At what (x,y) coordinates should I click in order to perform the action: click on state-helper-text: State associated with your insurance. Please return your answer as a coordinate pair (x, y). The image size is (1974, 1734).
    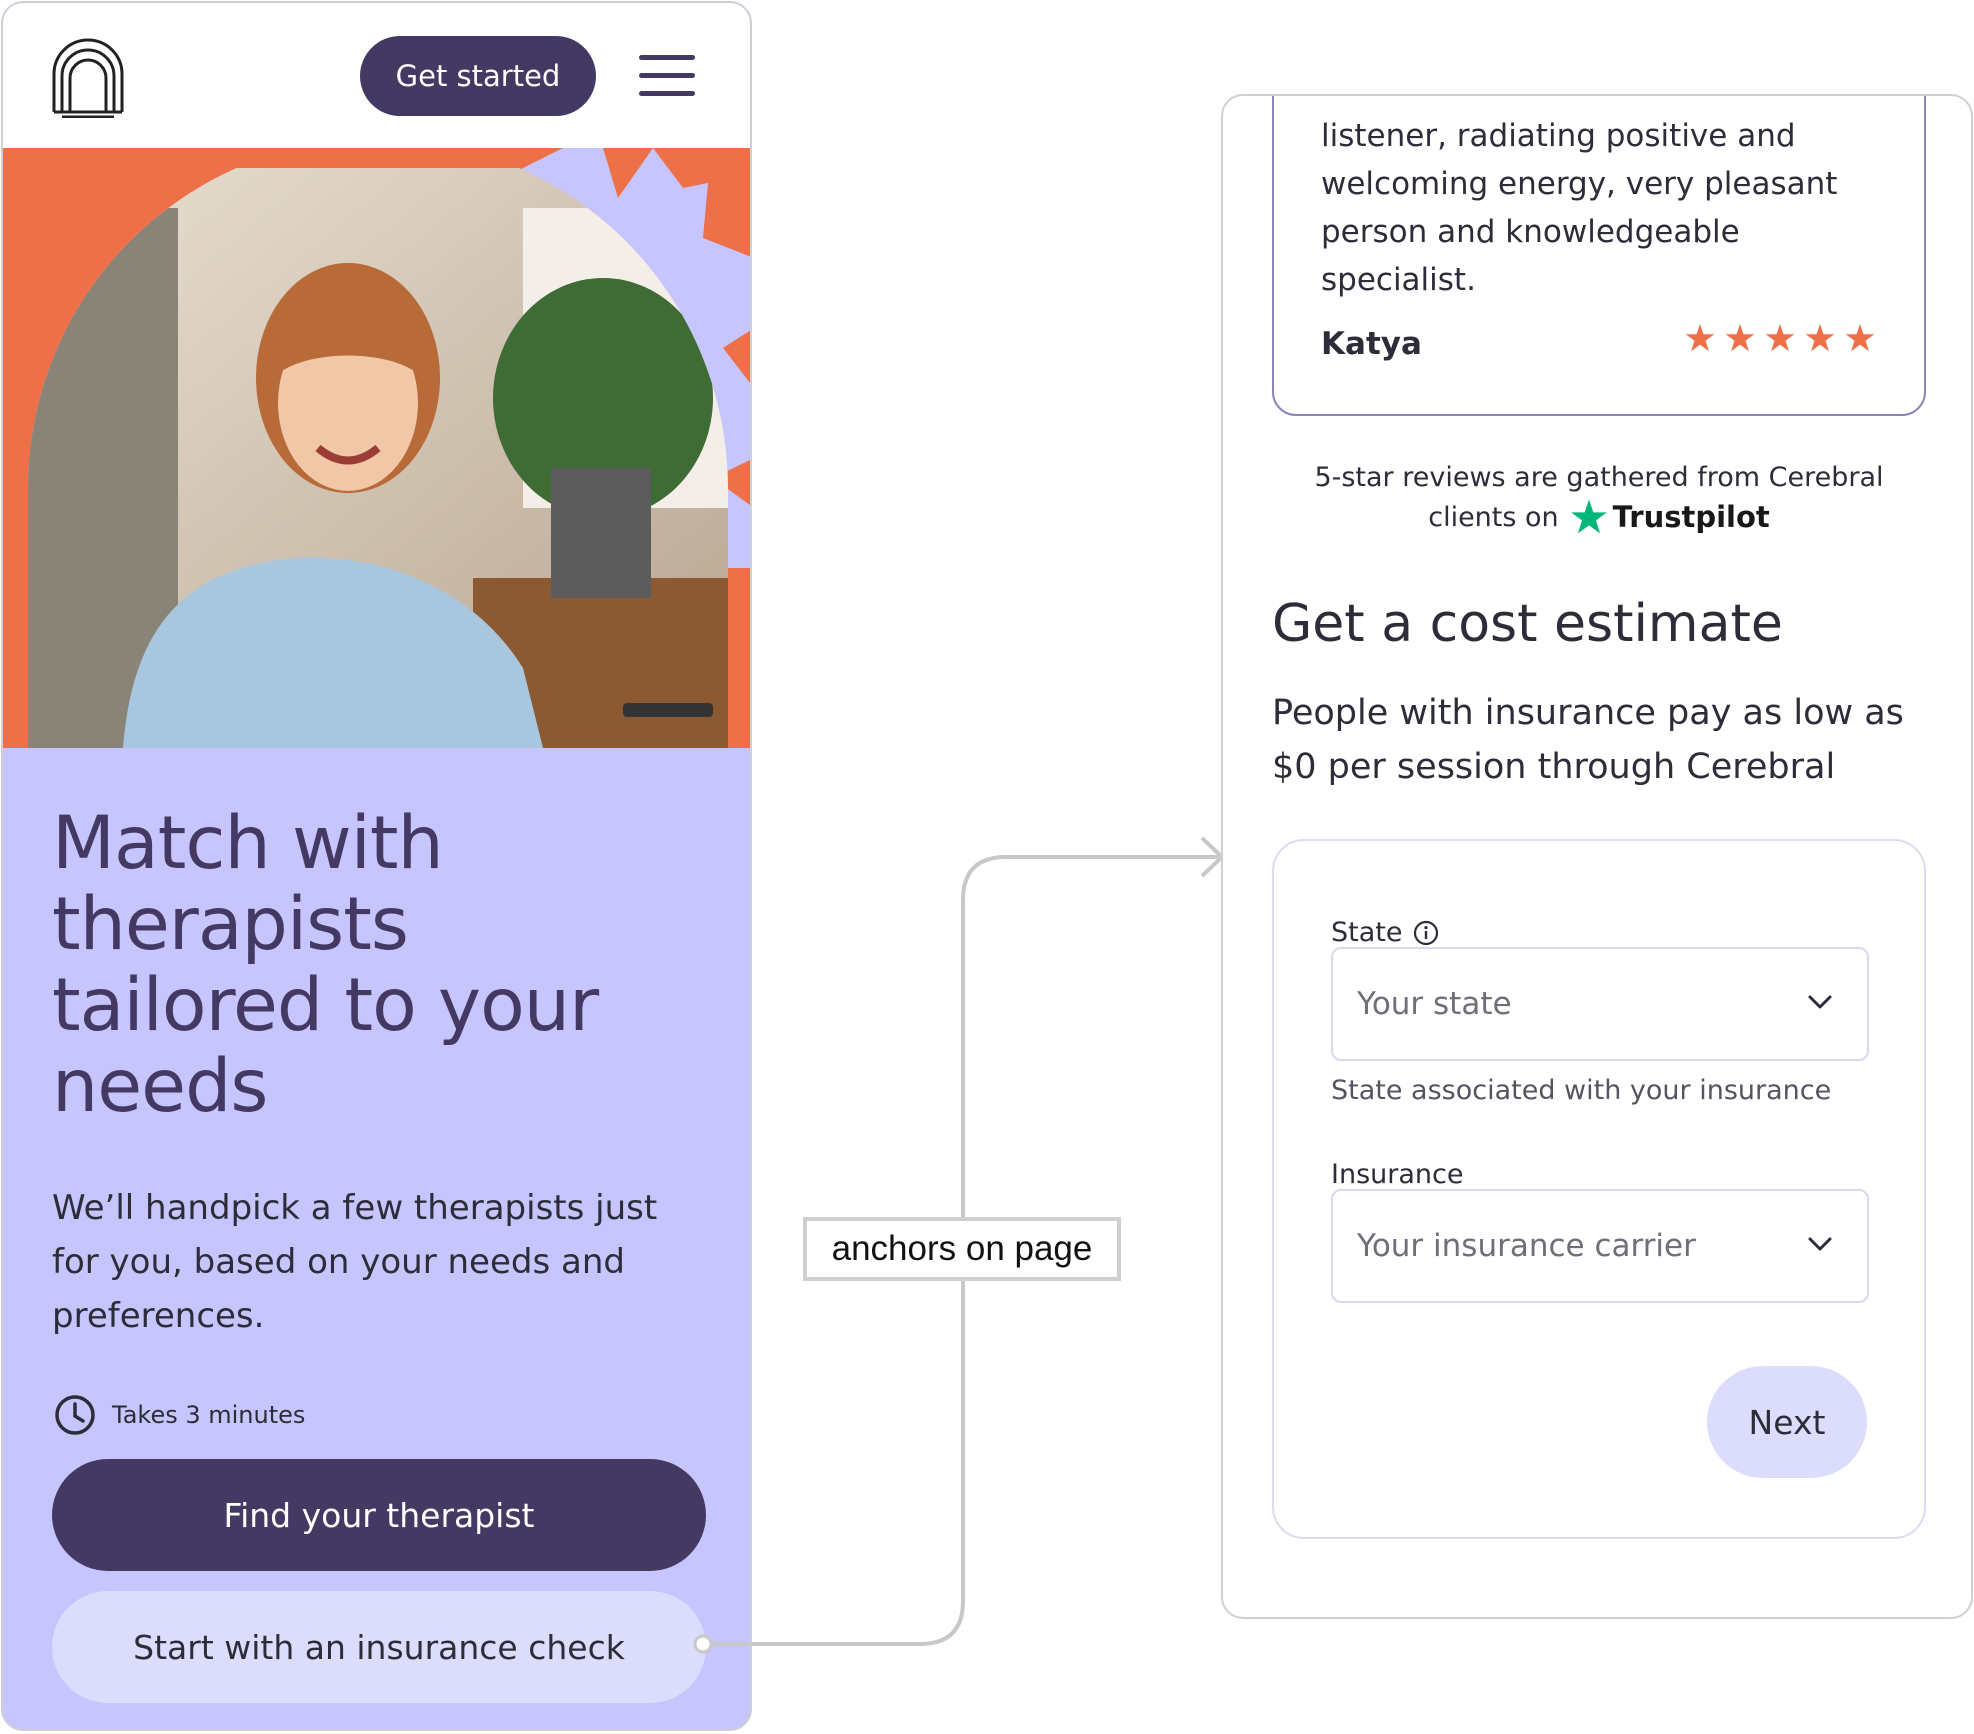
    Looking at the image, I should click on (1581, 1090).